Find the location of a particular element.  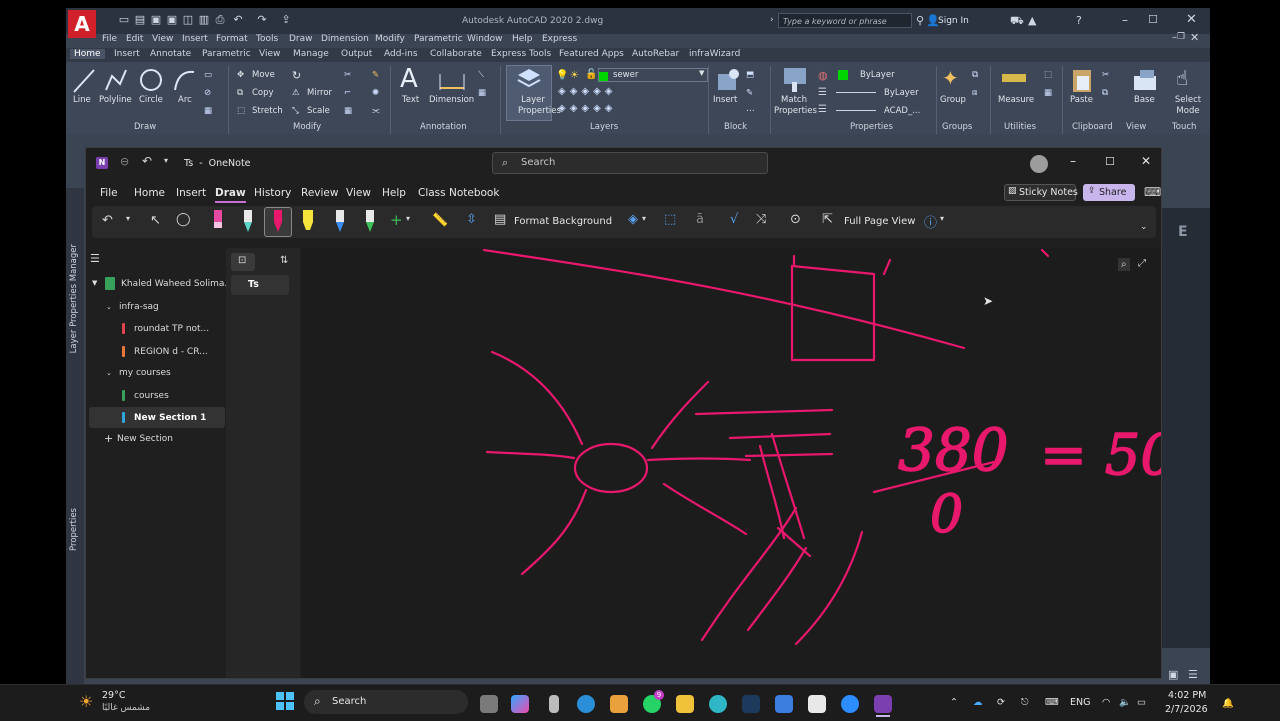

page-ts: Ts is located at coordinates (253, 284).